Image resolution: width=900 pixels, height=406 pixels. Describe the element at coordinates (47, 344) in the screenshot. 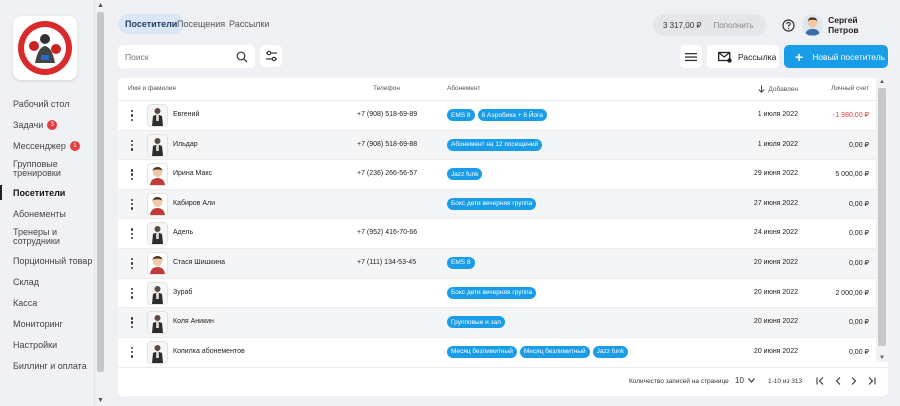

I see `sidebar-item-11: Настройки` at that location.